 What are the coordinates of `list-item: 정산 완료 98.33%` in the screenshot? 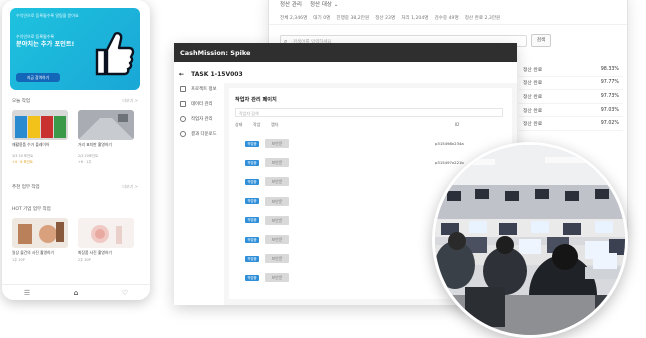 It's located at (571, 70).